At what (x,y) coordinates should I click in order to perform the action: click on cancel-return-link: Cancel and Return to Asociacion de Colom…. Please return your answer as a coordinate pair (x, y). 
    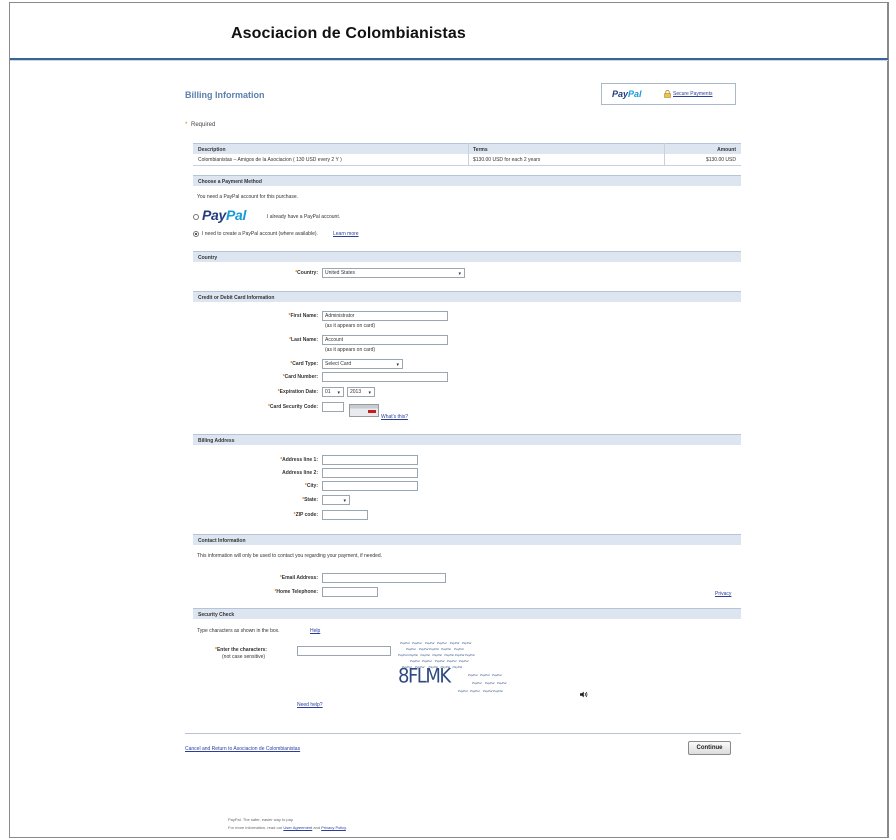
    Looking at the image, I should click on (242, 749).